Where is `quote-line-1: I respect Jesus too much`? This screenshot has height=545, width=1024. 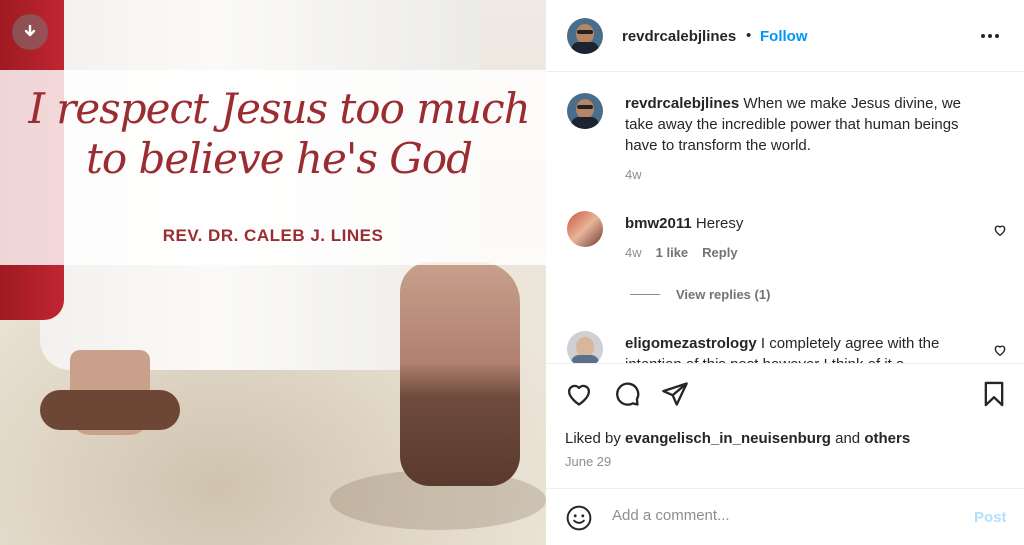
quote-line-1: I respect Jesus too much is located at coordinates (279, 108).